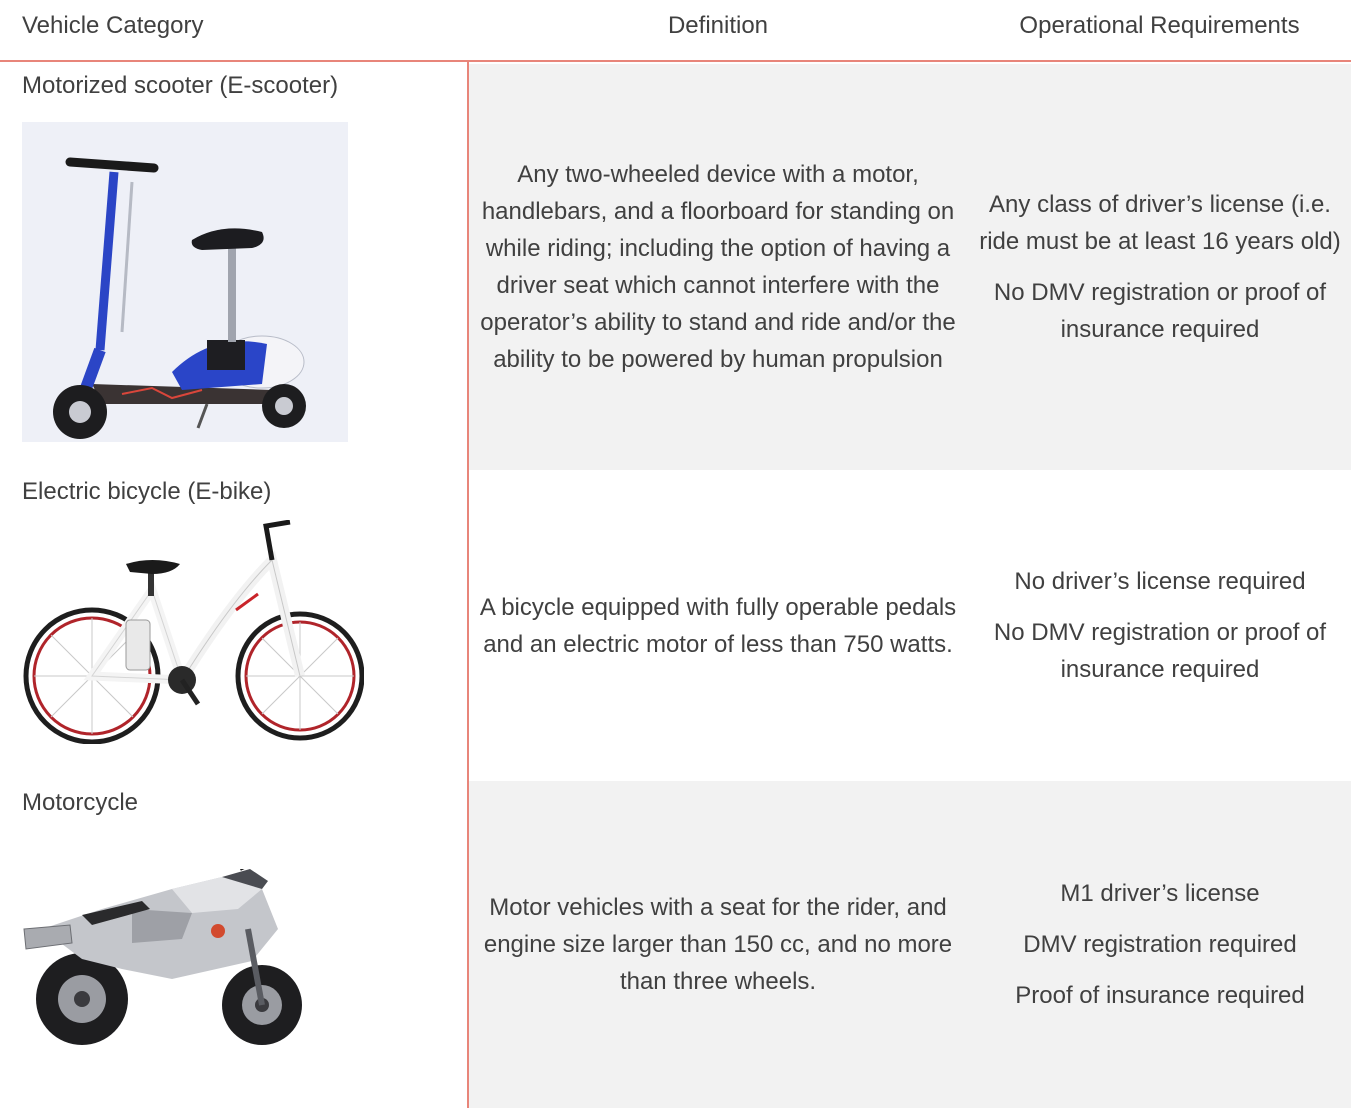  I want to click on motorcycle-photo, so click(168, 959).